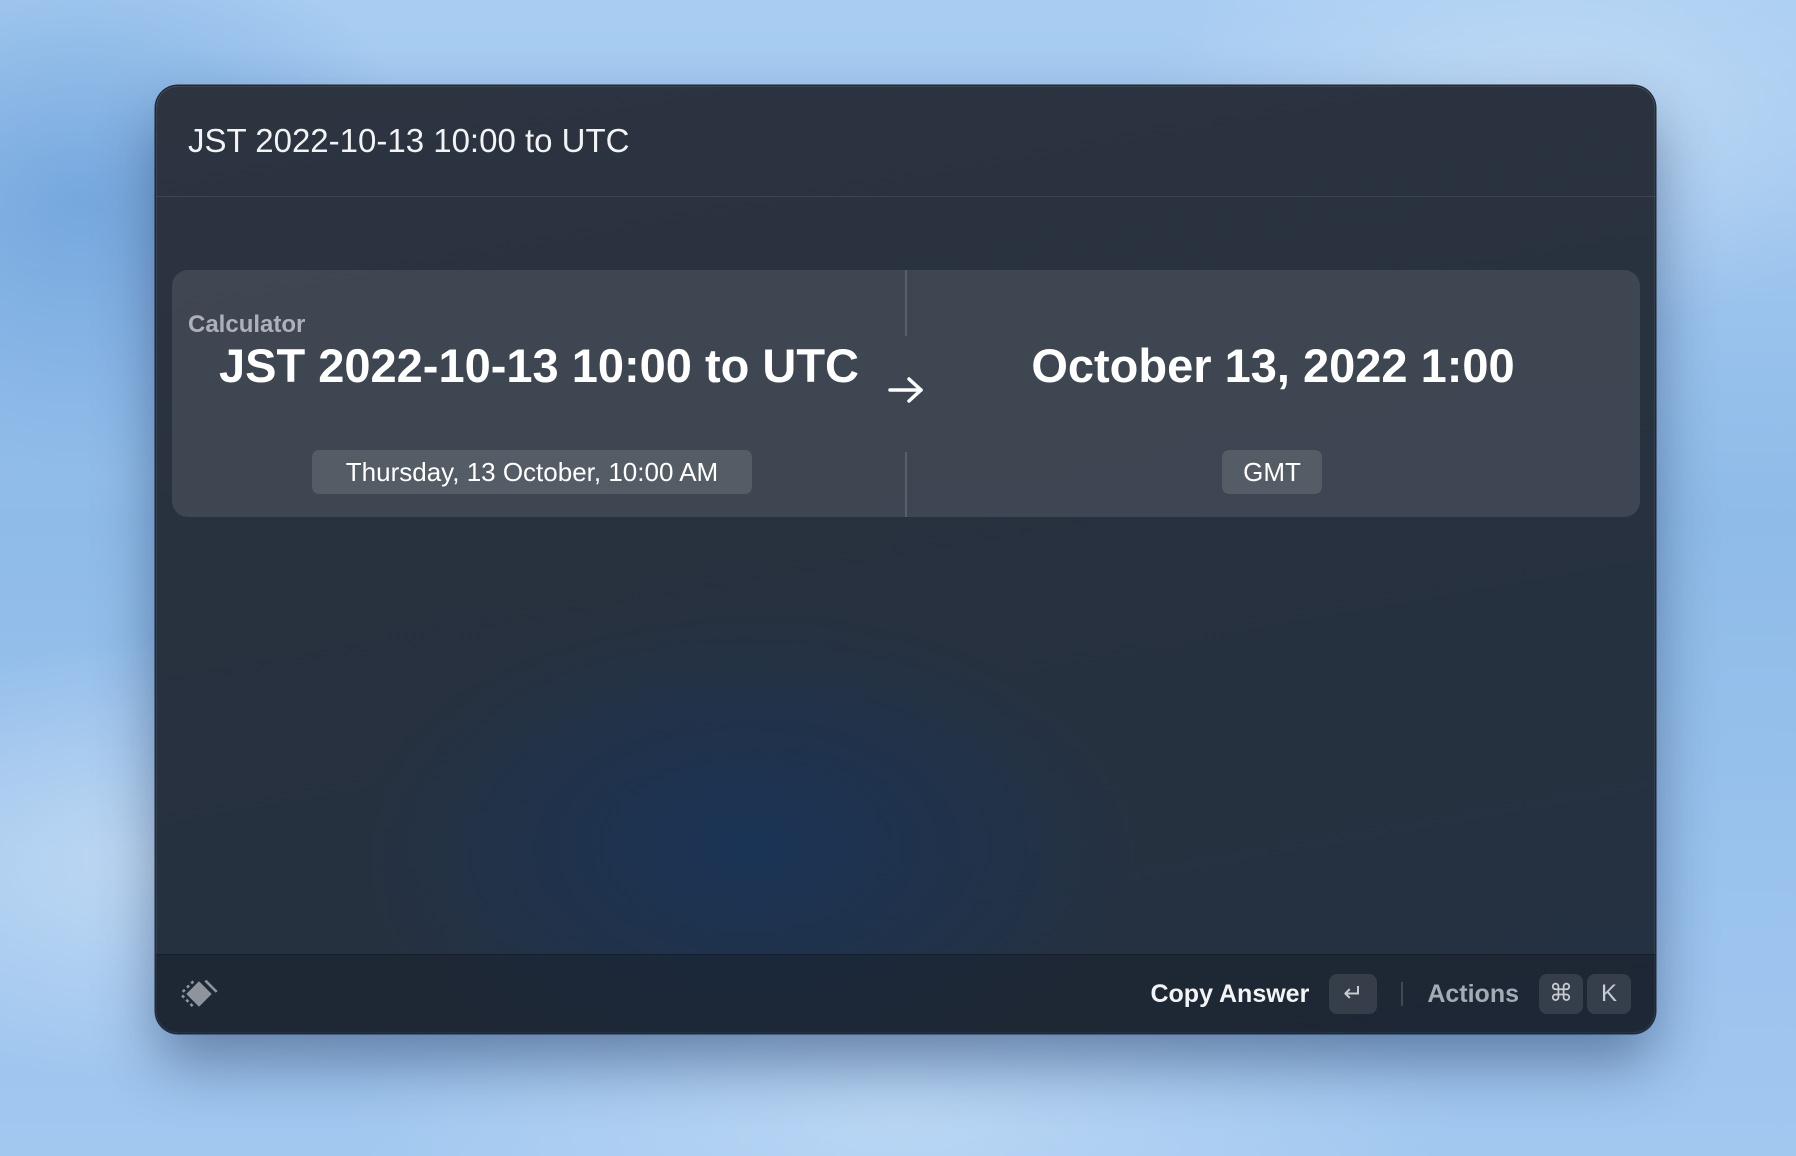 The height and width of the screenshot is (1156, 1796). Describe the element at coordinates (1561, 994) in the screenshot. I see `command-key-hint: ⌘` at that location.